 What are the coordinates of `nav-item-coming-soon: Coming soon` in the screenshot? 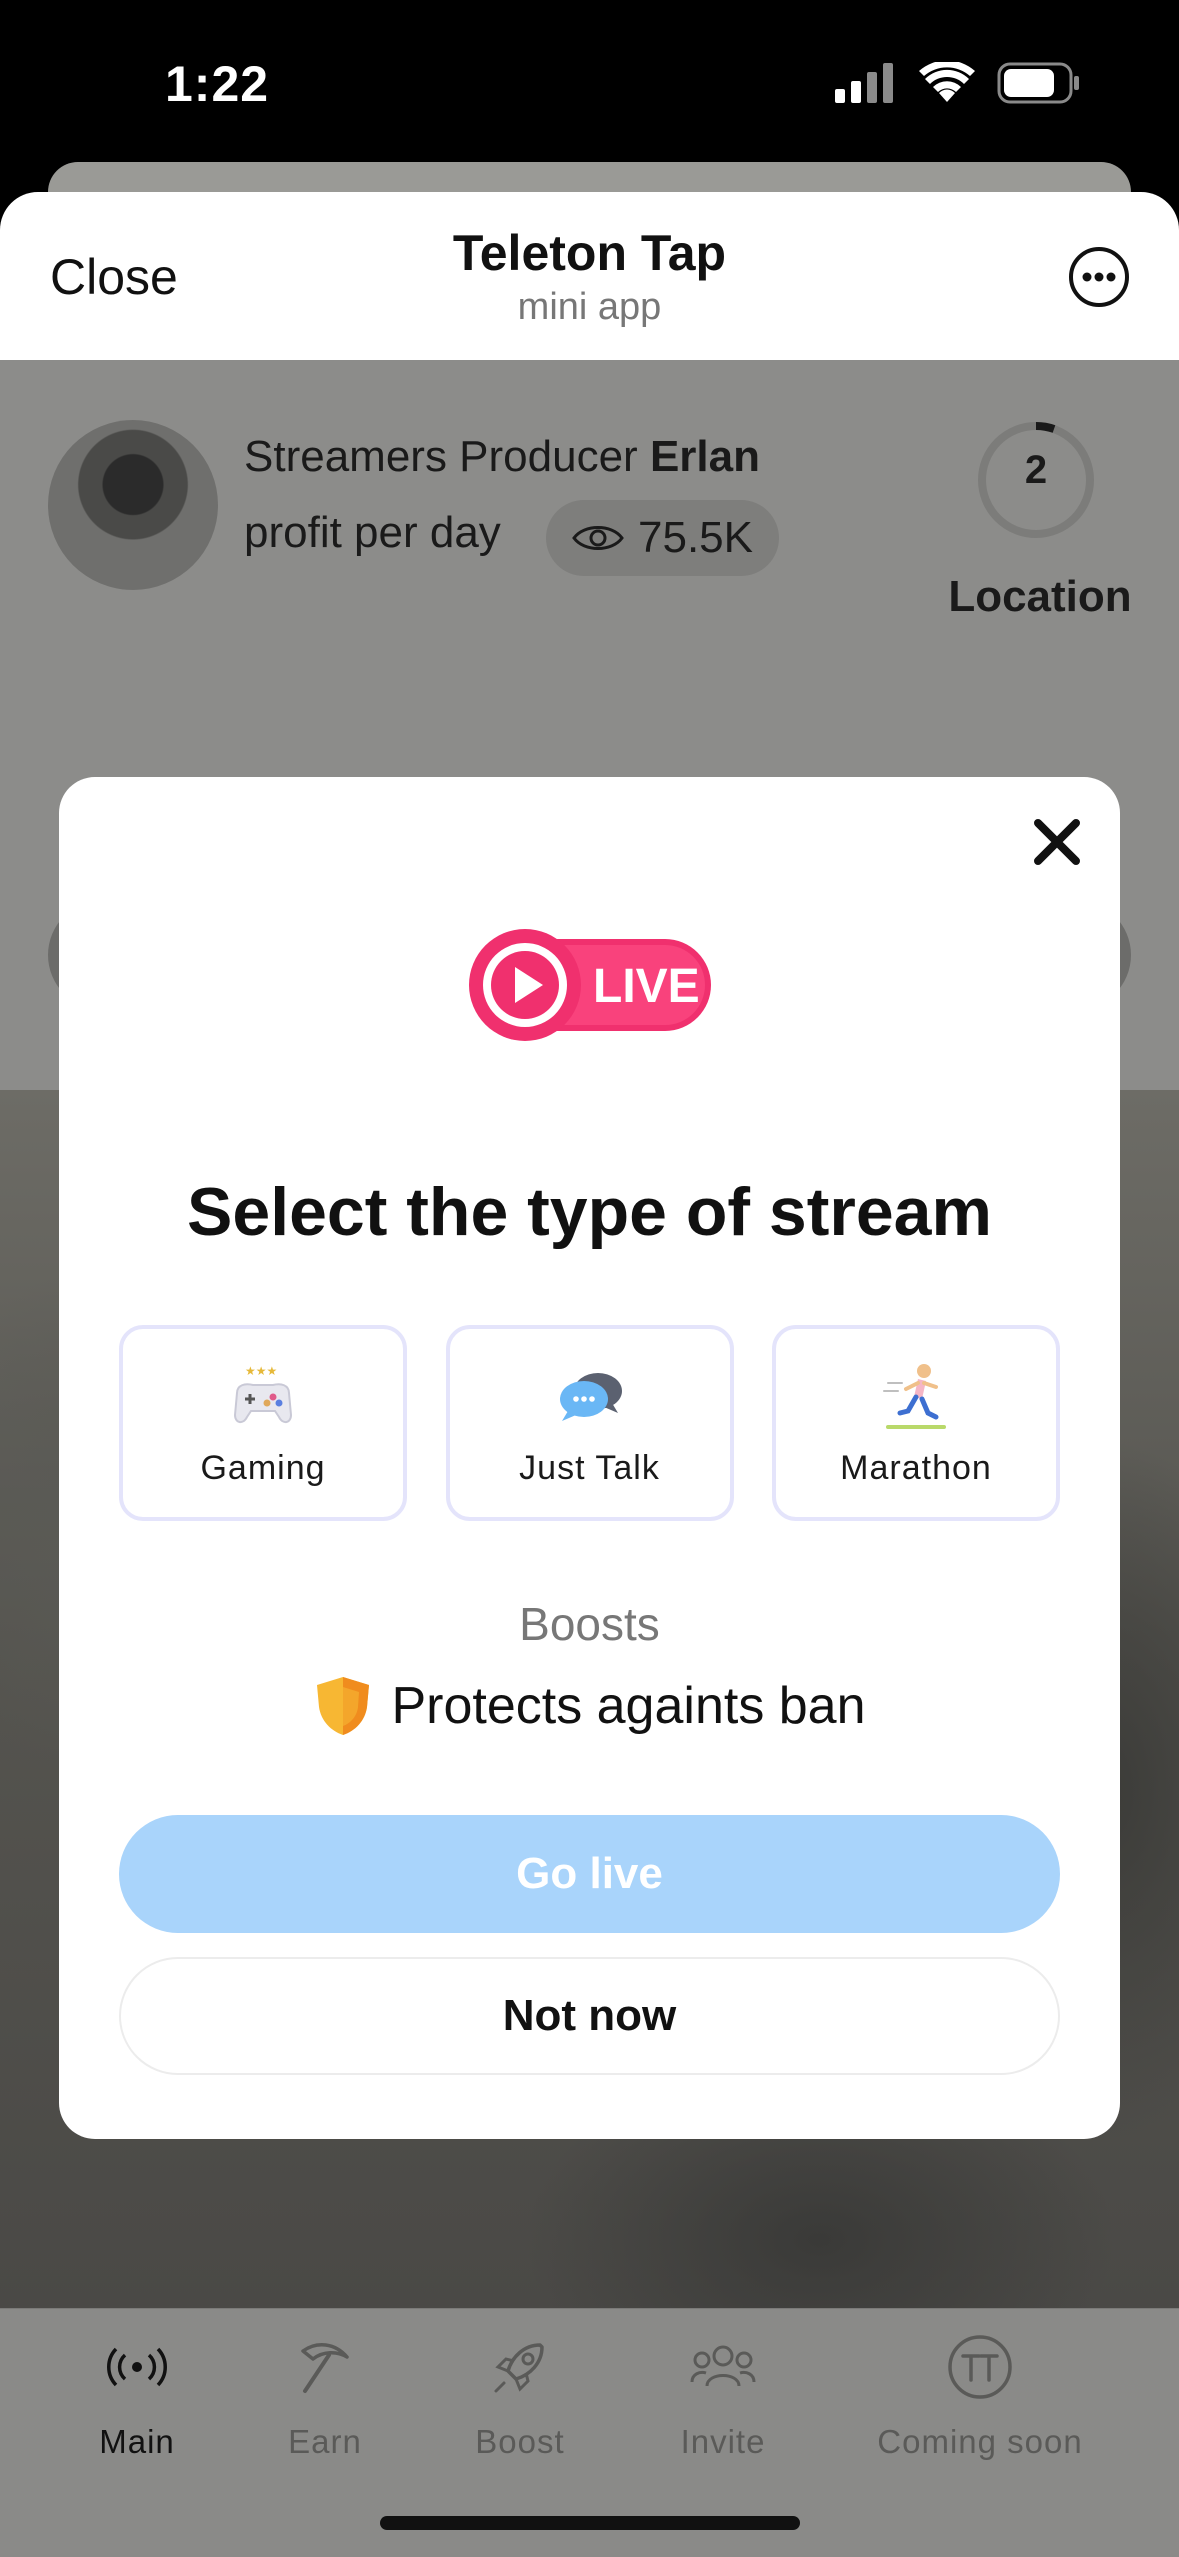 It's located at (980, 2395).